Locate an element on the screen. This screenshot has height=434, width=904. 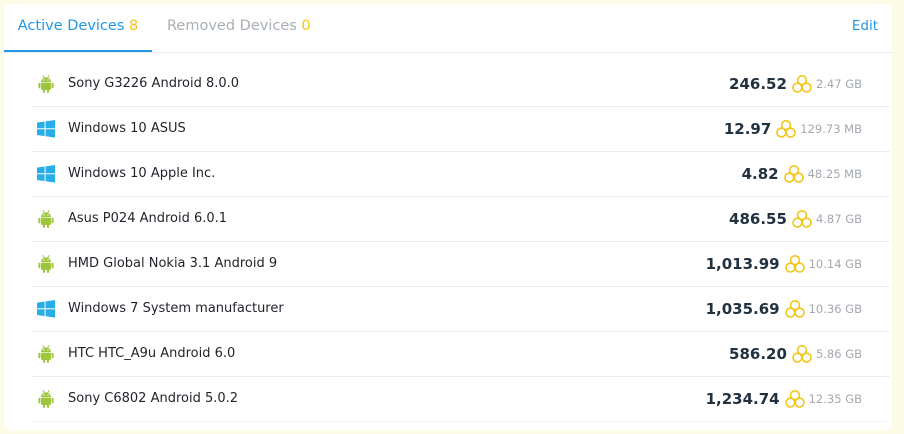
device-data-size: 4.87 GB is located at coordinates (838, 219).